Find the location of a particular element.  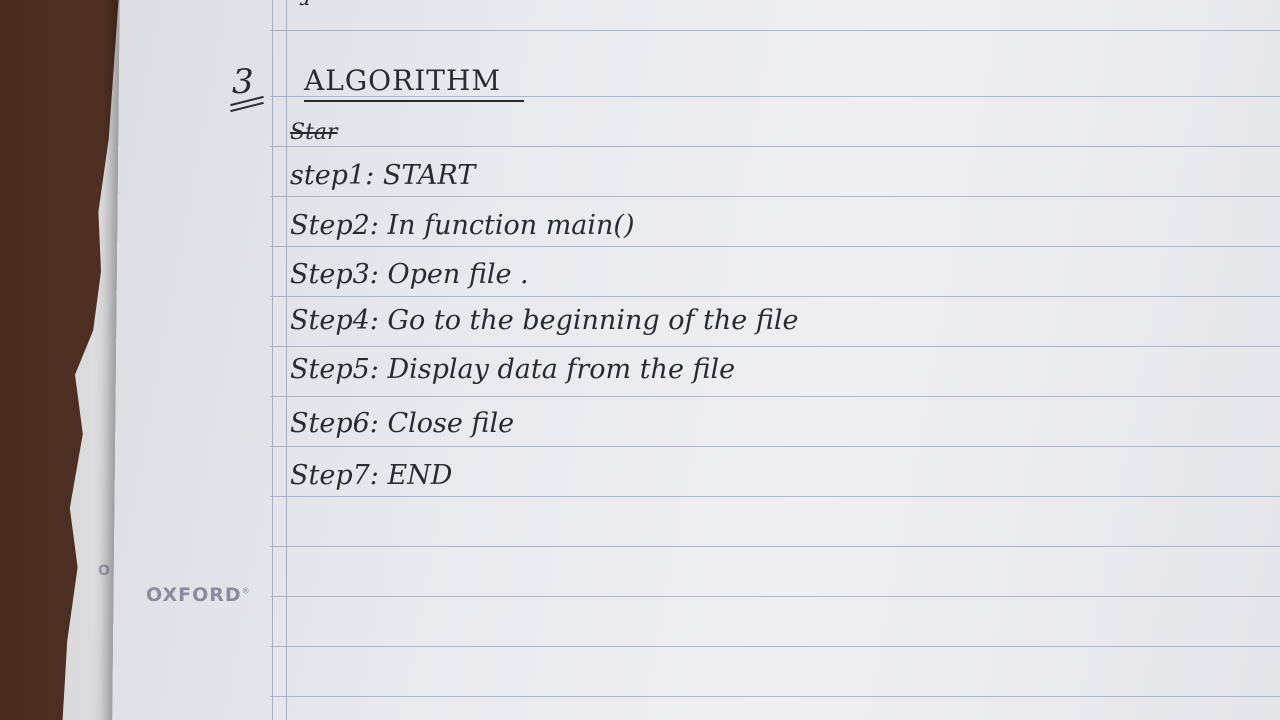

struck-out-word: Star is located at coordinates (314, 132).